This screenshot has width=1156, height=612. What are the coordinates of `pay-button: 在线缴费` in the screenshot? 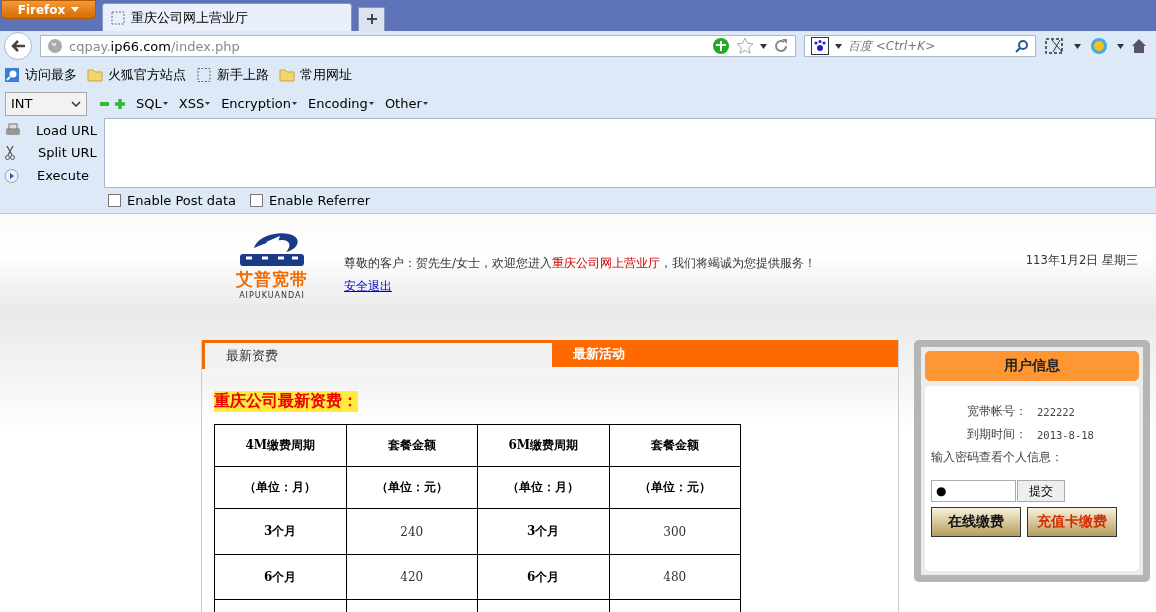 It's located at (976, 522).